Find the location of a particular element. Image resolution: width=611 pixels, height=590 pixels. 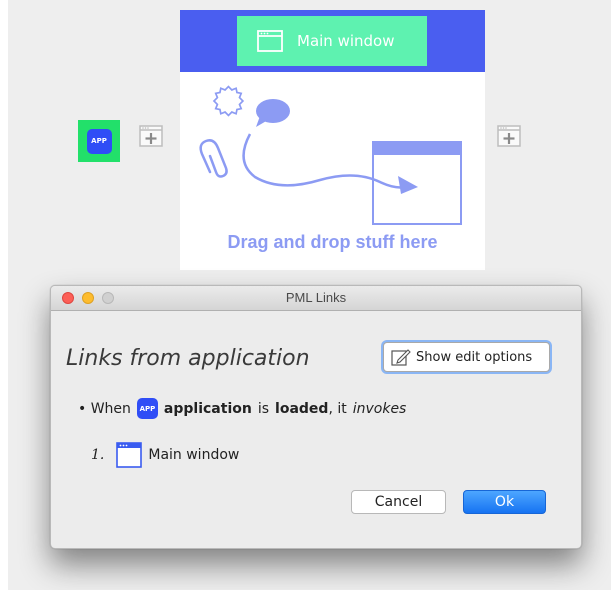

ok-button: Ok is located at coordinates (504, 502).